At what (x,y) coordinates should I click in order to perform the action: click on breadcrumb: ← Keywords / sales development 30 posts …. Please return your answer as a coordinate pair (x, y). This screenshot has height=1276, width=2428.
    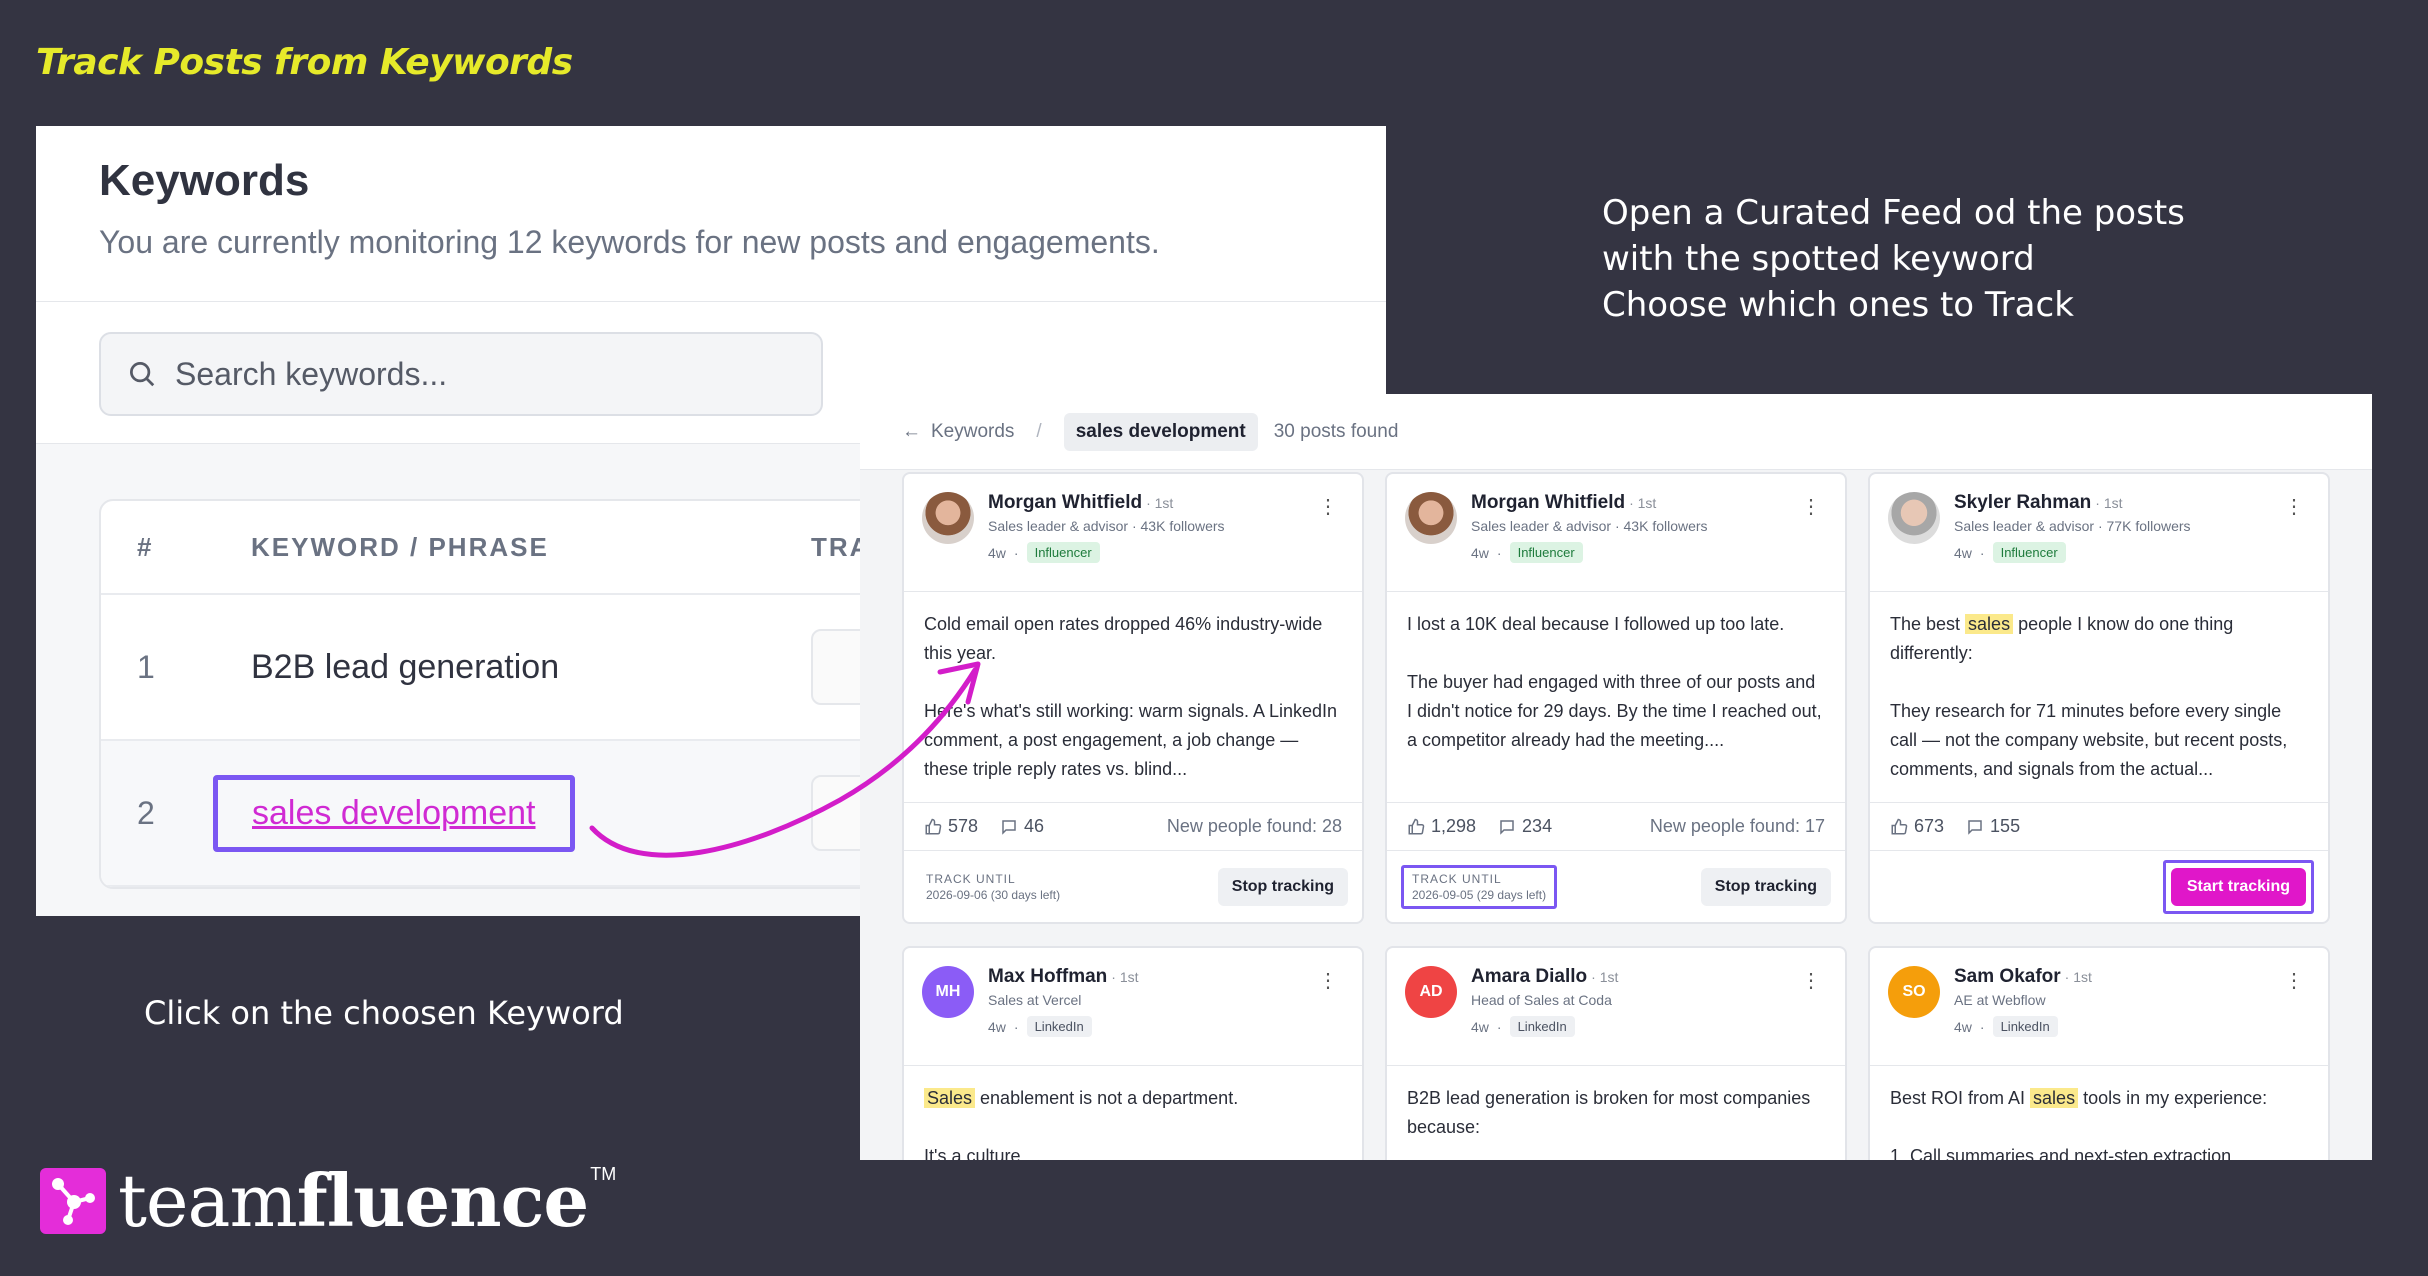
    Looking at the image, I should click on (1616, 432).